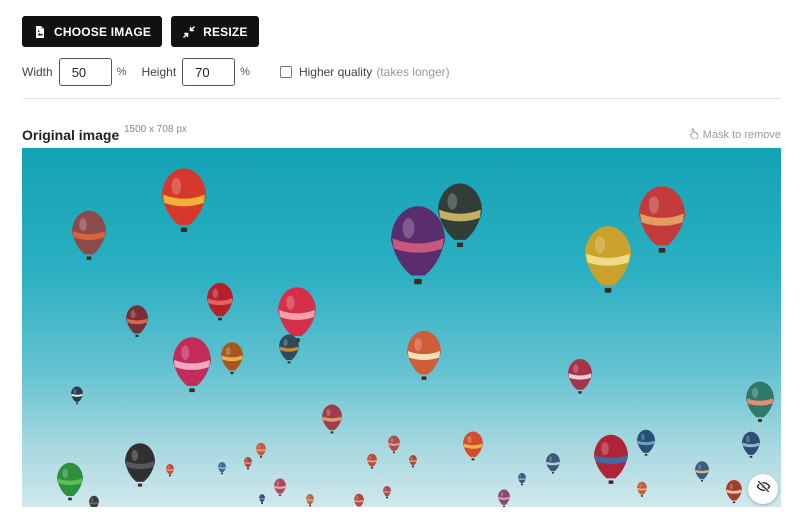 This screenshot has width=800, height=524. I want to click on image-file-icon, so click(40, 31).